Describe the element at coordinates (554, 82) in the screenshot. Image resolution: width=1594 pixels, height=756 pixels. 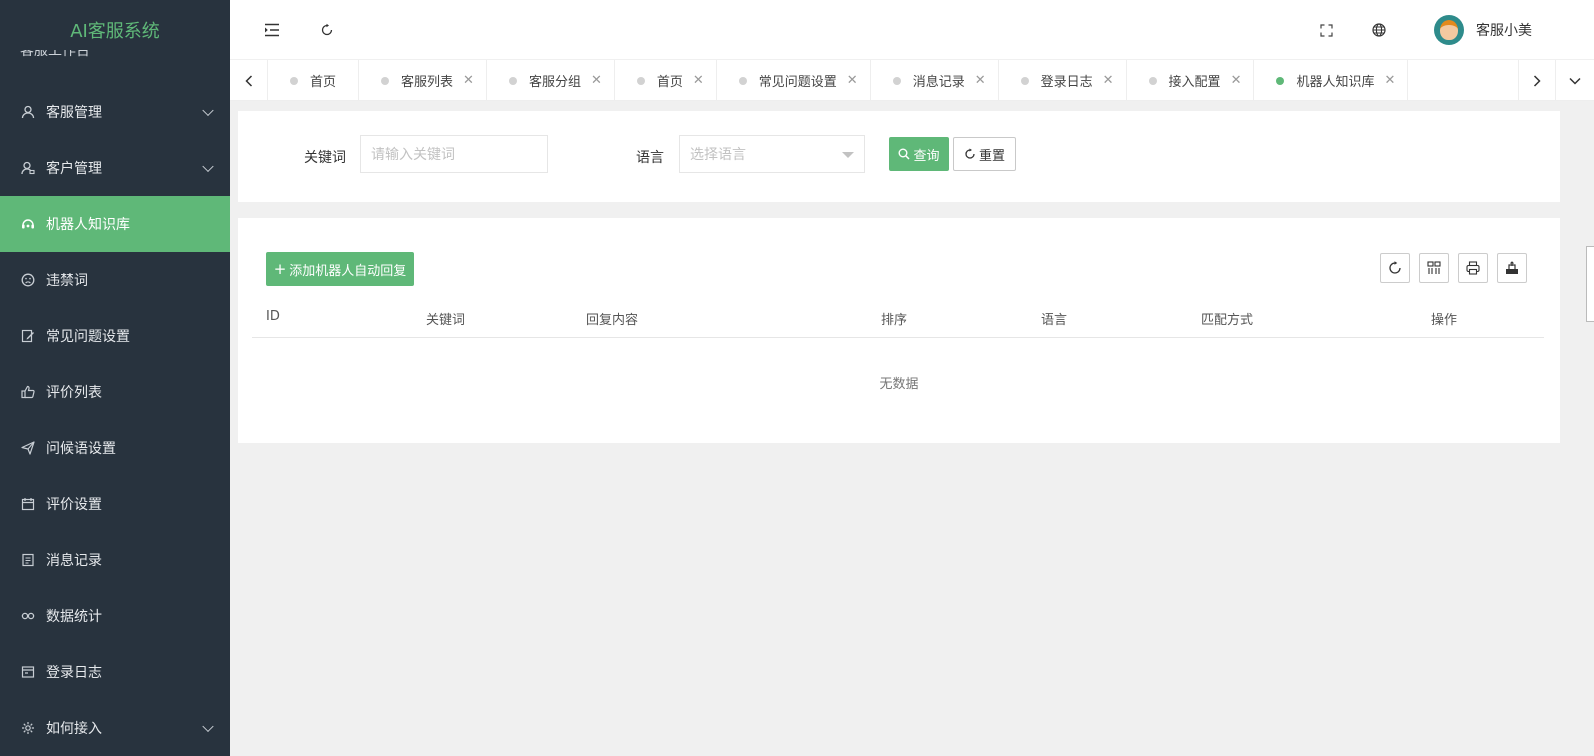
I see `tab-label: 客服分组` at that location.